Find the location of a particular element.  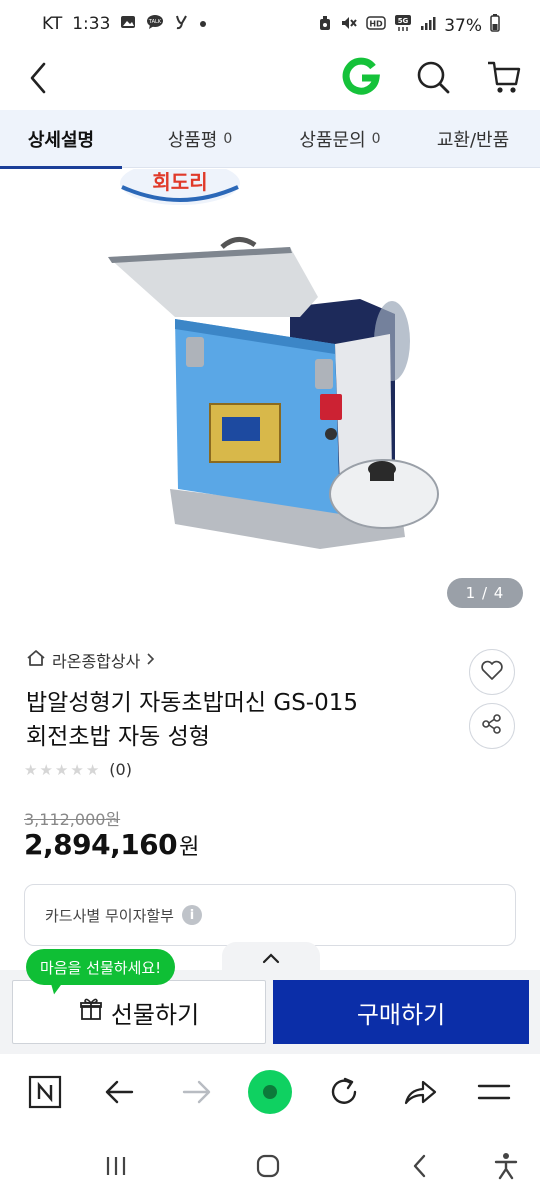

battery-icon is located at coordinates (495, 25).